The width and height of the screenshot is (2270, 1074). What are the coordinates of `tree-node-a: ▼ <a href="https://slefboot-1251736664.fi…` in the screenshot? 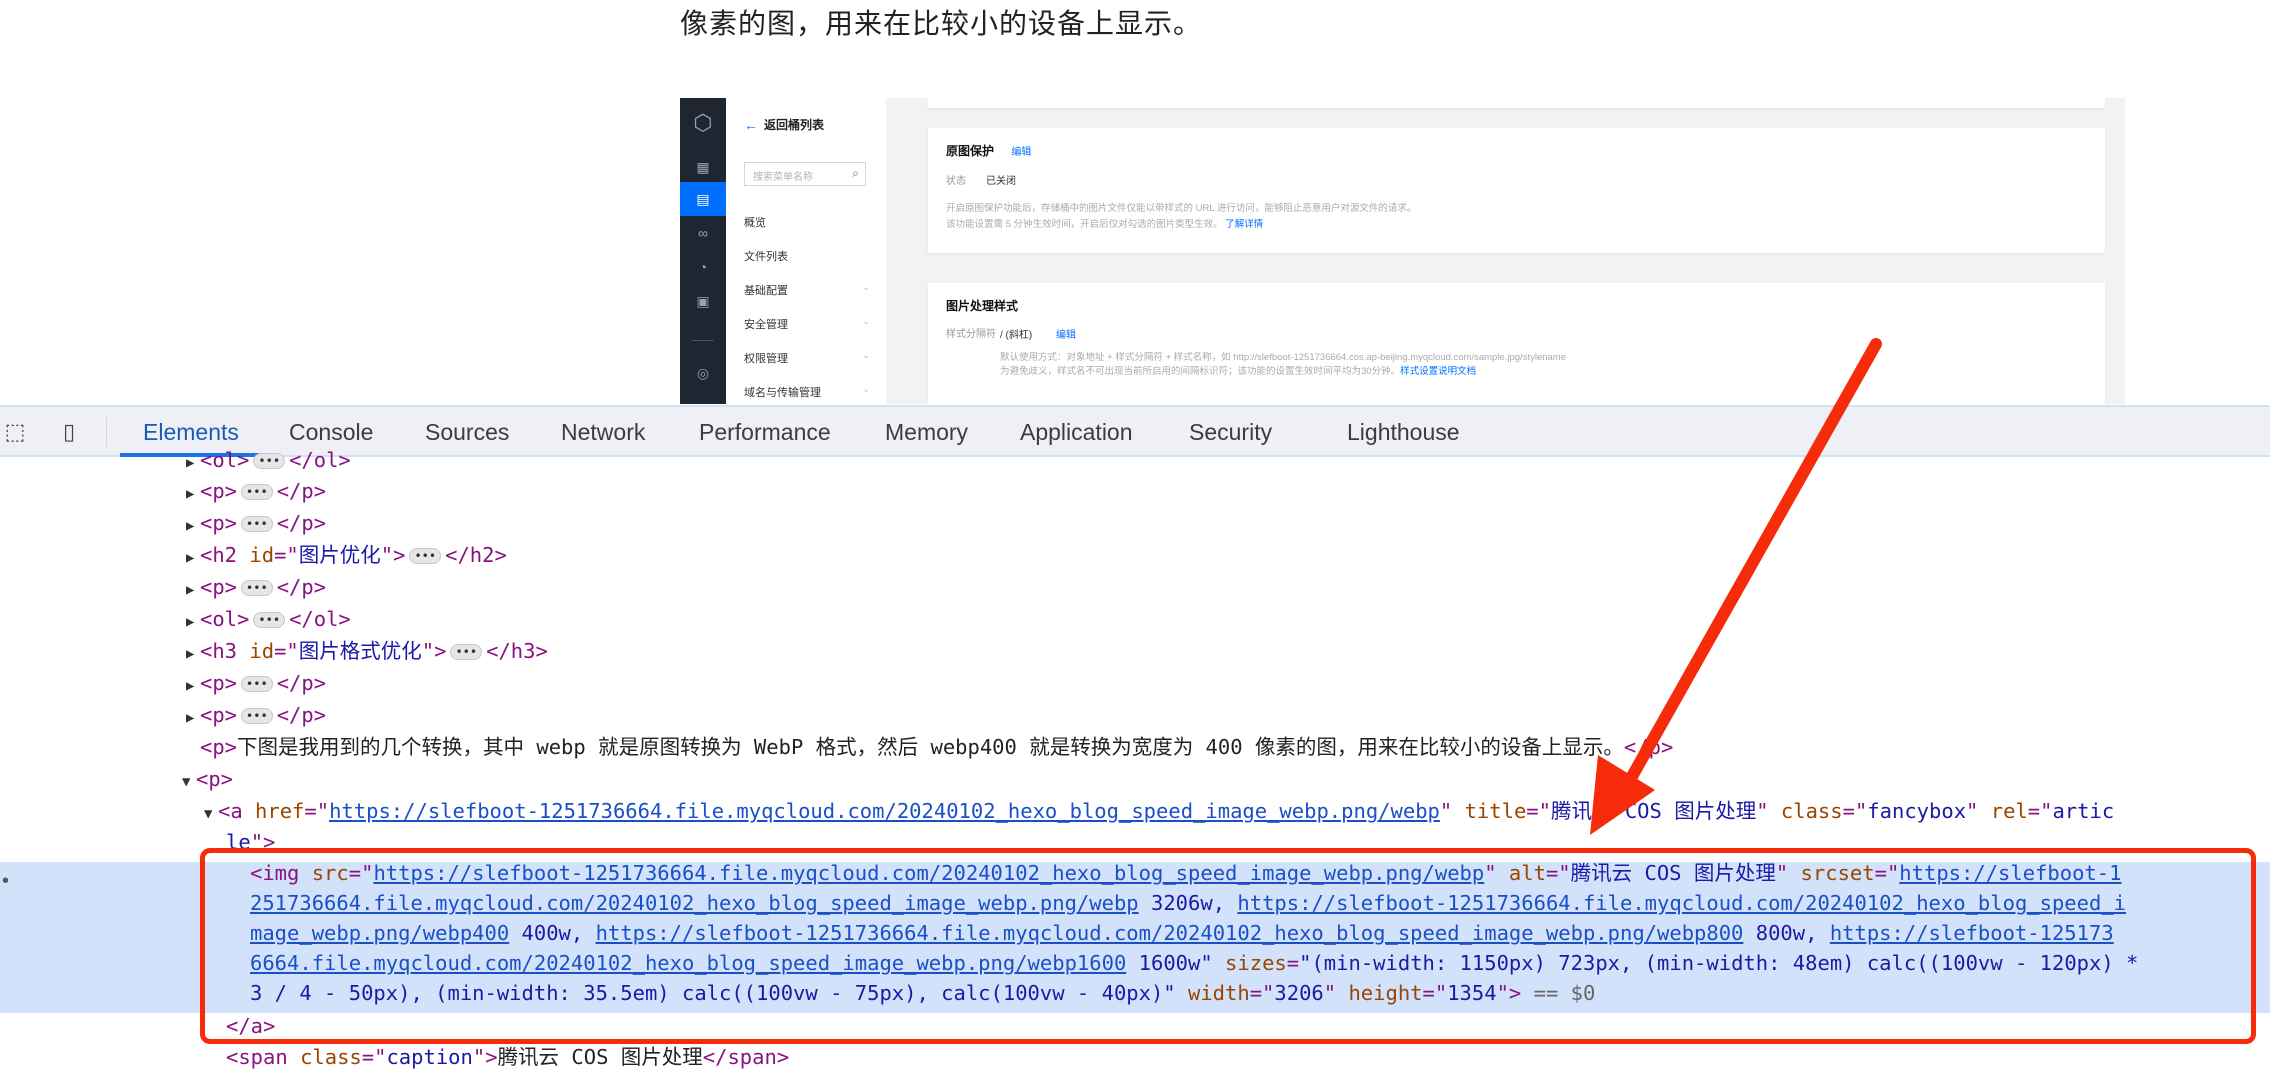 It's located at (1159, 811).